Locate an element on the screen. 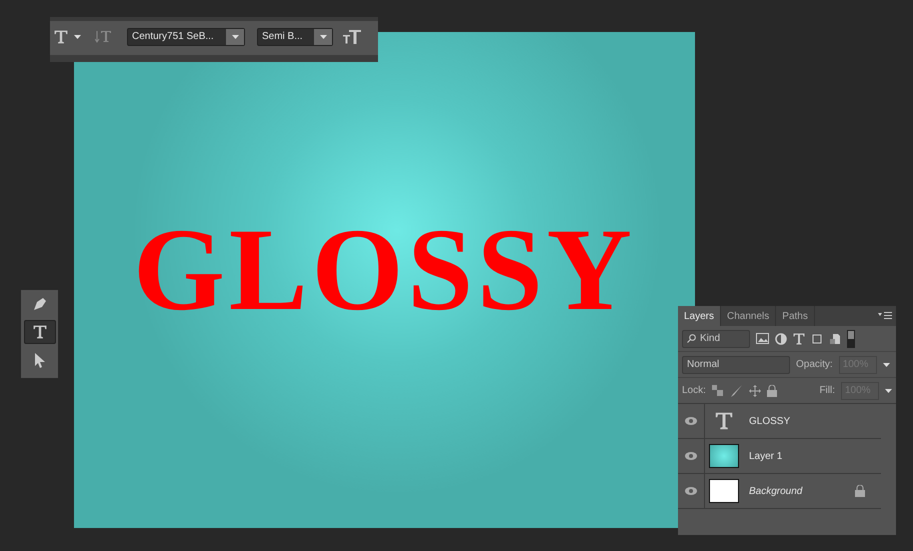 Image resolution: width=913 pixels, height=551 pixels. adjustment-filter-icon is located at coordinates (781, 338).